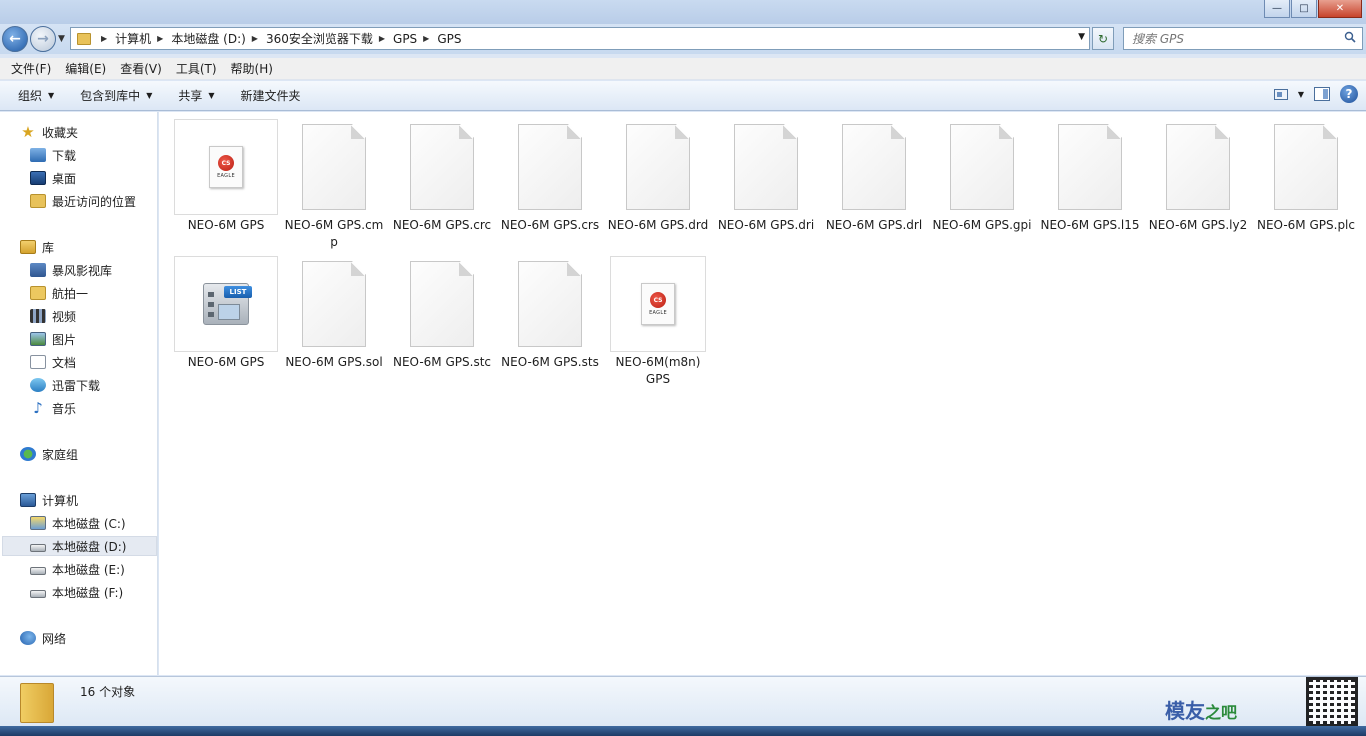 This screenshot has height=736, width=1366. I want to click on file-name: NEO-6M GPS.stc, so click(442, 362).